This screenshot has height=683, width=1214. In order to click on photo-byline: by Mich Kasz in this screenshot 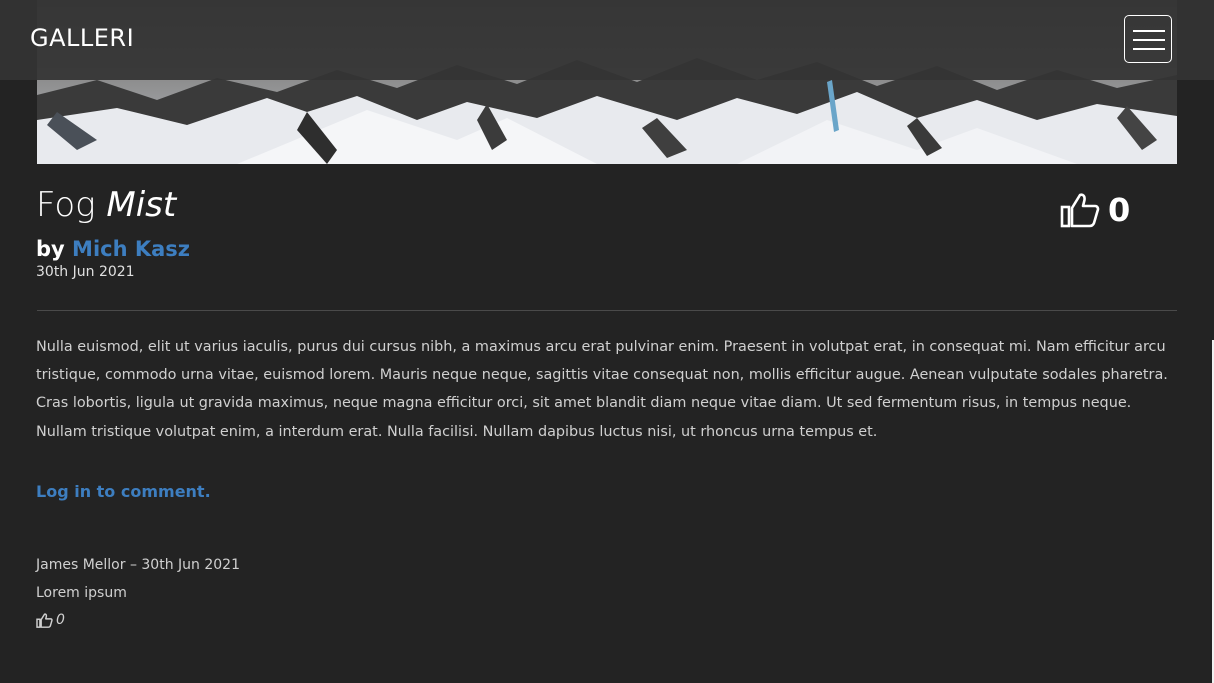, I will do `click(113, 249)`.